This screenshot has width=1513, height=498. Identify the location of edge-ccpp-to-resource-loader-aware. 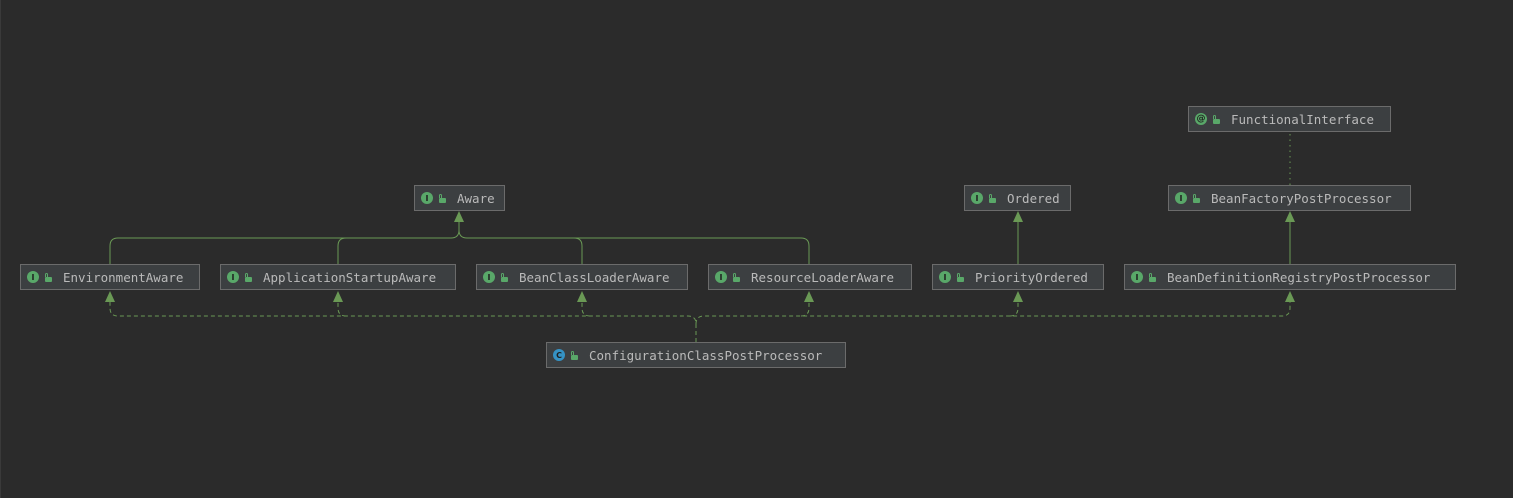
(805, 309).